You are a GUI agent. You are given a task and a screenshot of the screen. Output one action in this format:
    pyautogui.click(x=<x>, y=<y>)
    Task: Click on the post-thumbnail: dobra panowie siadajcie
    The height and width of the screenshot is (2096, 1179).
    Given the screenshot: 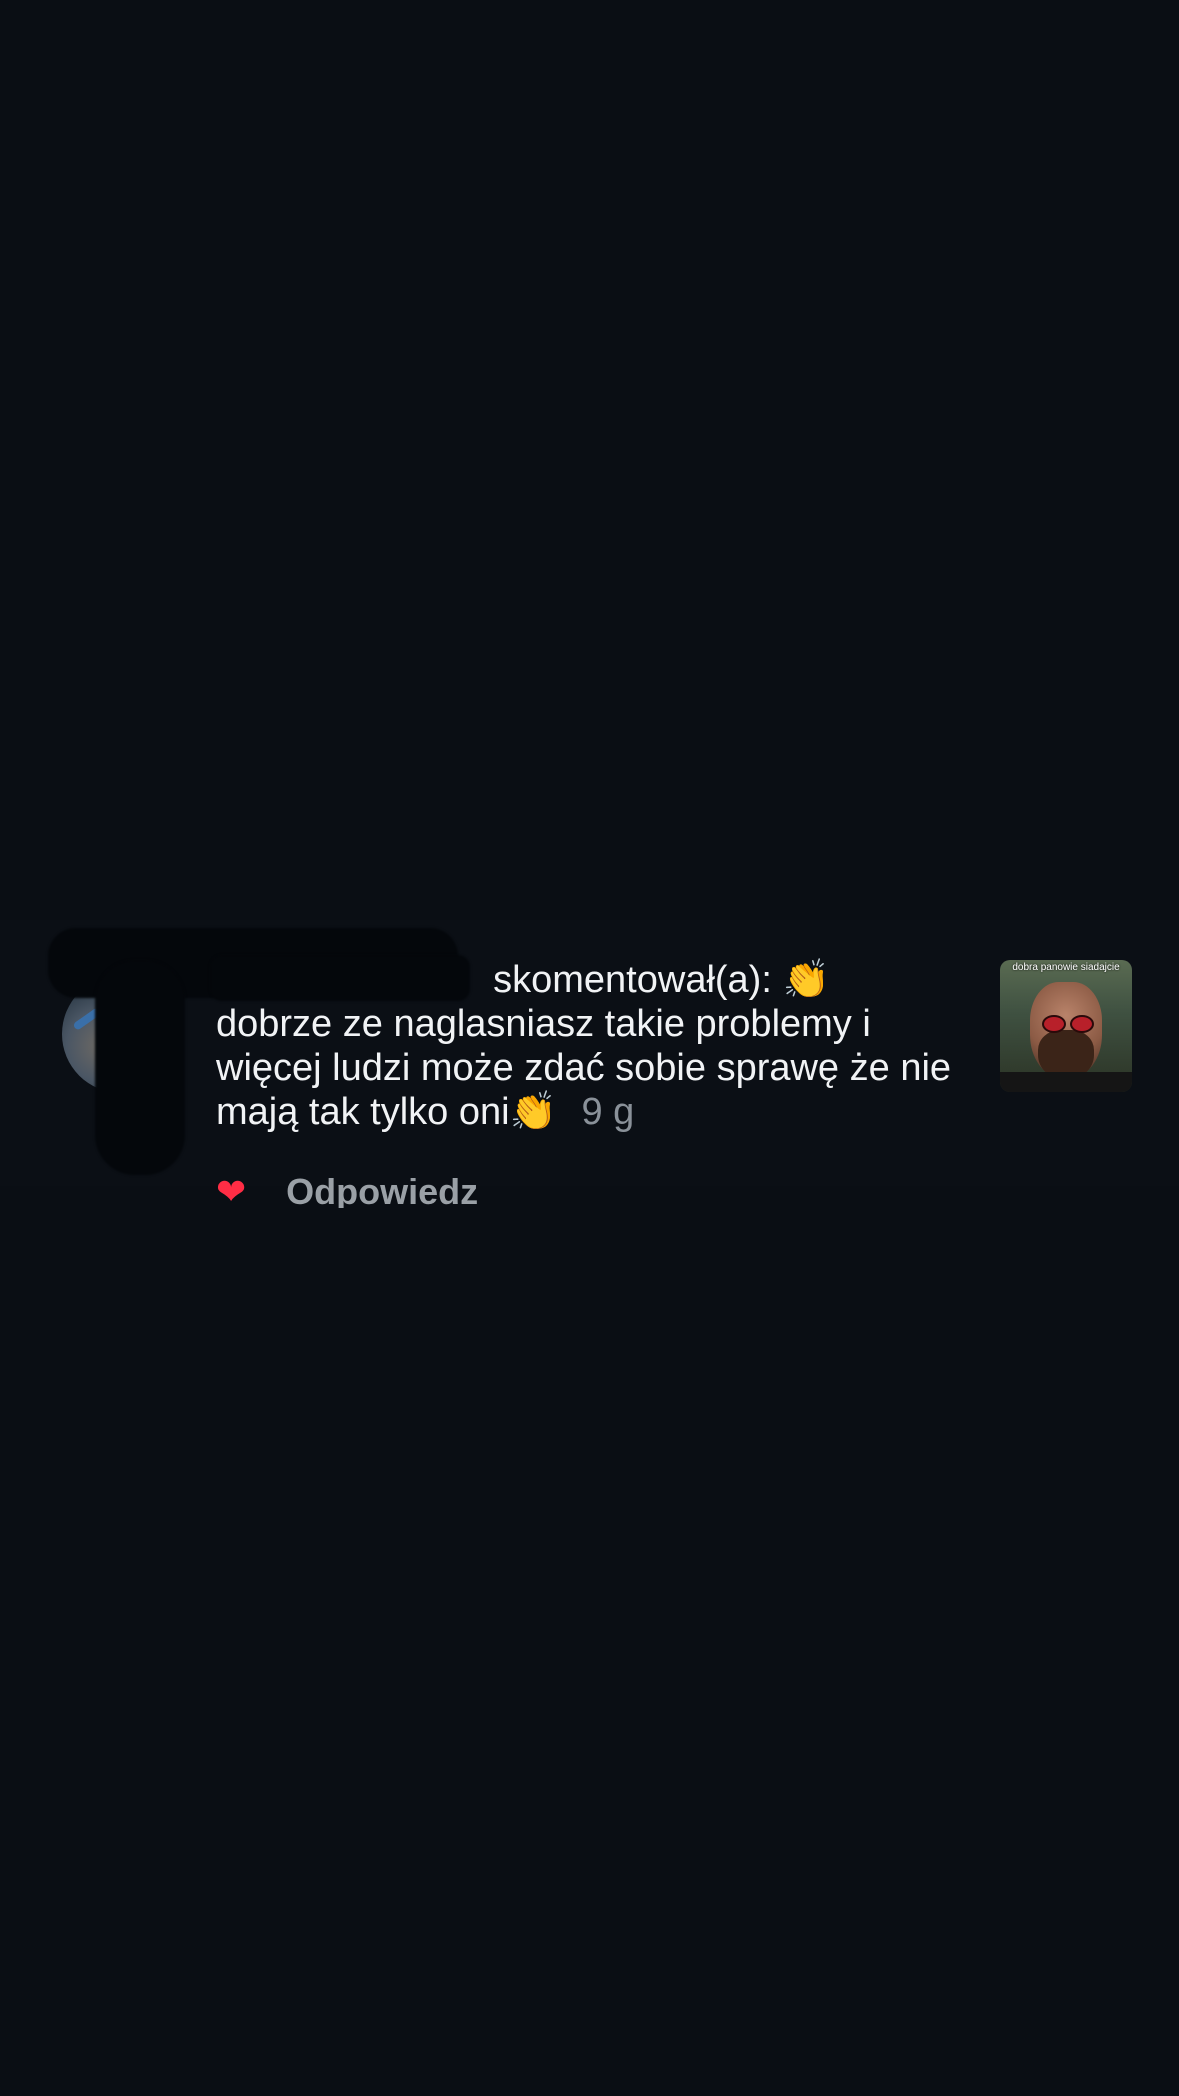 What is the action you would take?
    pyautogui.click(x=1066, y=1026)
    